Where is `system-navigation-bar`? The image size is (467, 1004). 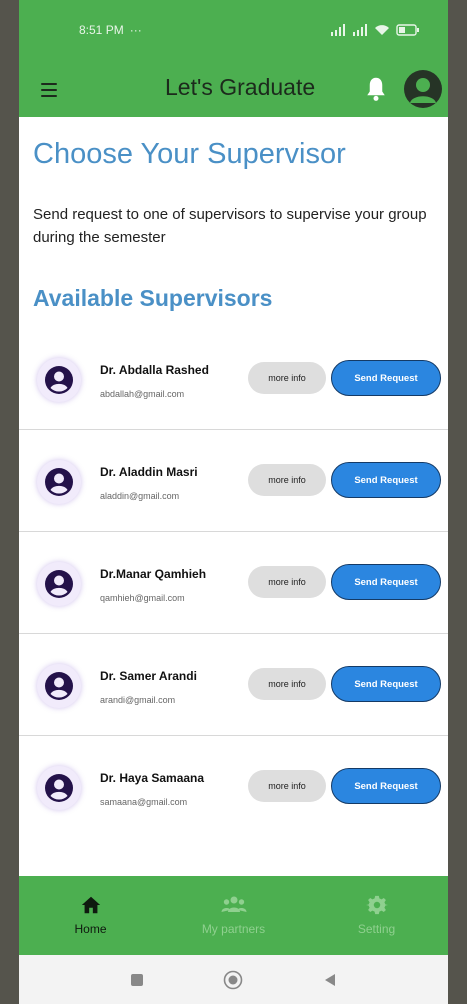
system-navigation-bar is located at coordinates (233, 979).